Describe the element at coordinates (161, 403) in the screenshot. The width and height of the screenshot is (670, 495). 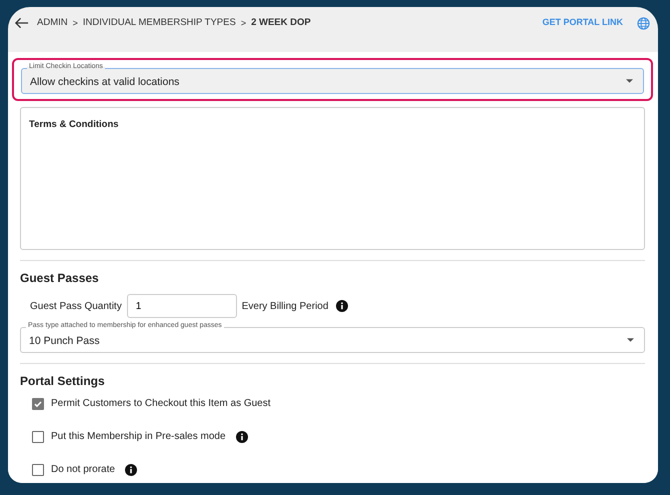
I see `checkbox-label: Permit Customers to Checkout this Item as Guest` at that location.